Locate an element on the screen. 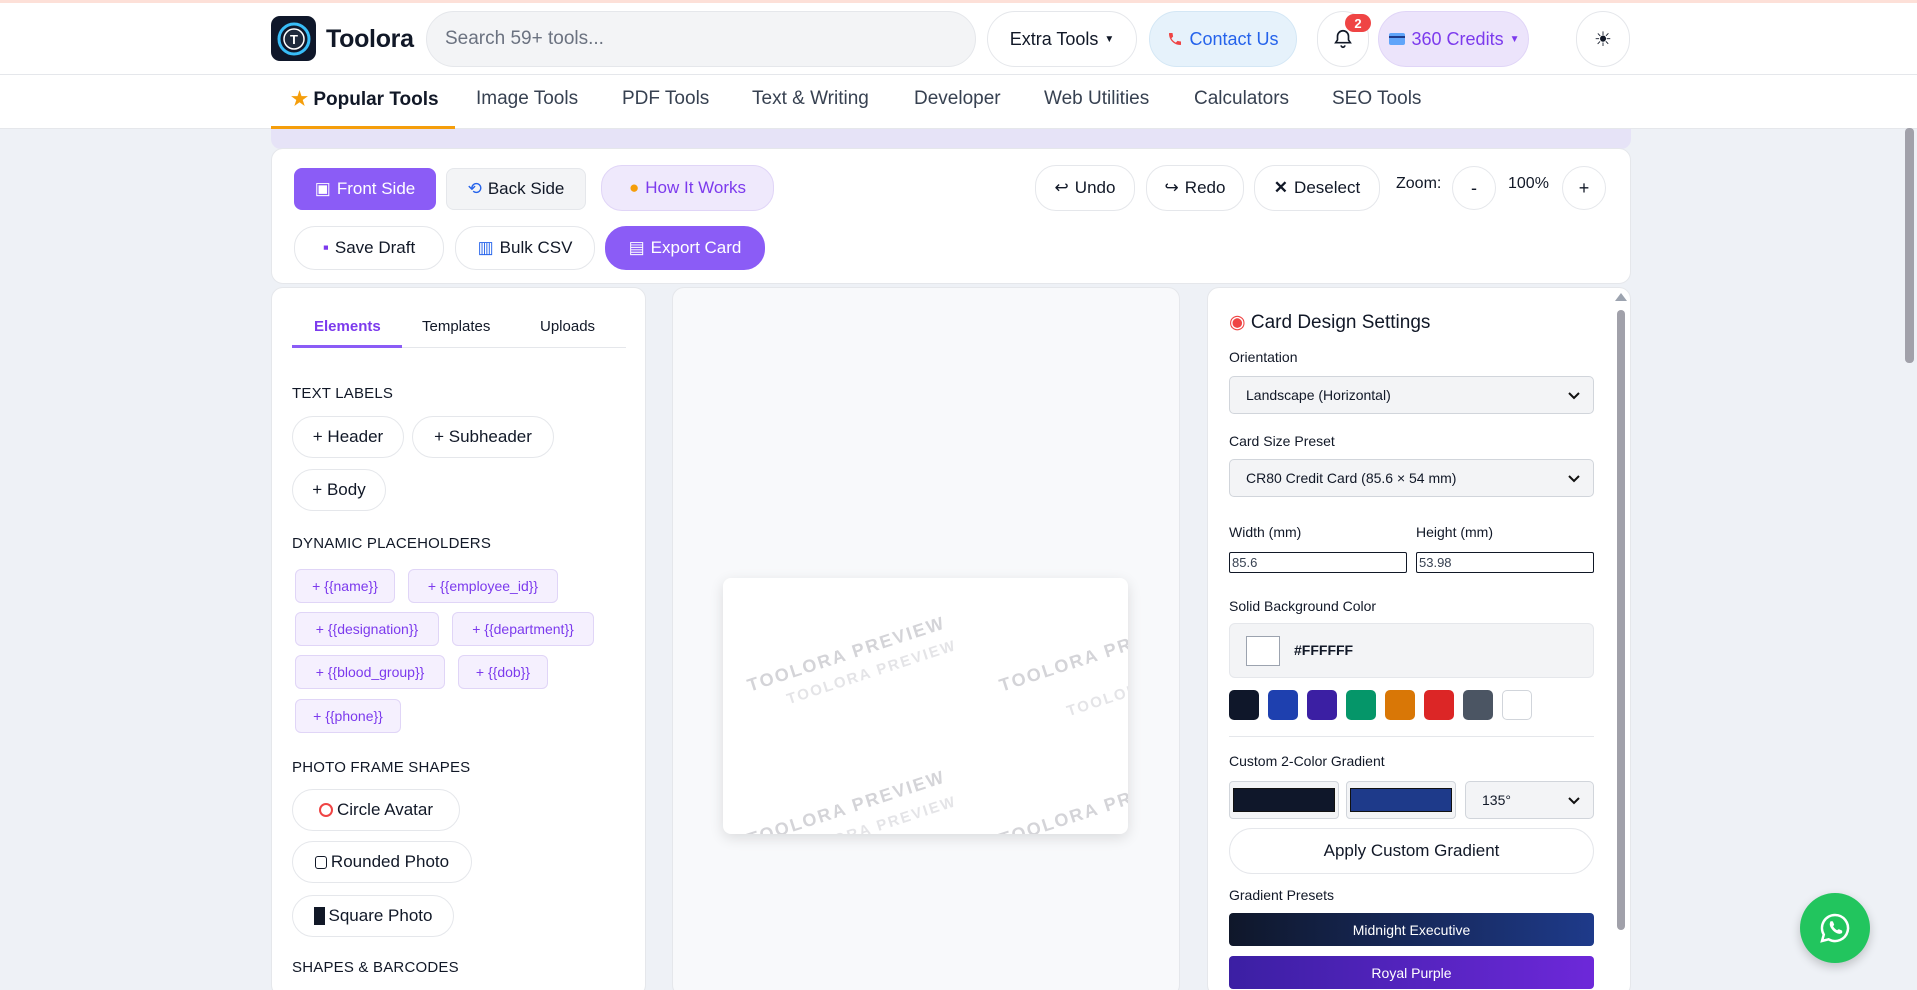 Image resolution: width=1917 pixels, height=990 pixels. placeholder-department-button: + {{department}} is located at coordinates (523, 629).